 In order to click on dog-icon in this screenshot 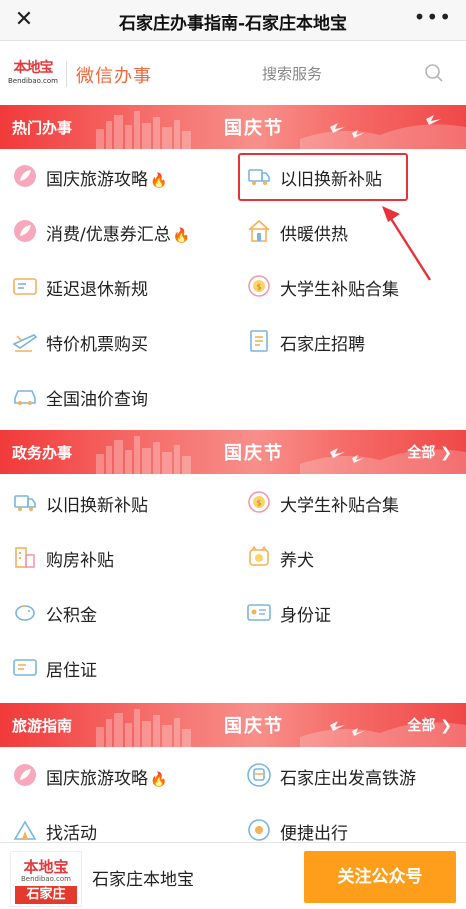, I will do `click(259, 555)`.